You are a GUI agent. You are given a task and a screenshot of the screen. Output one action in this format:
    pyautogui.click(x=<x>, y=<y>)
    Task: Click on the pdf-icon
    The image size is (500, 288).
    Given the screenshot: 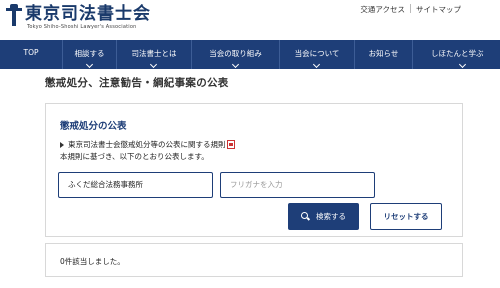 What is the action you would take?
    pyautogui.click(x=230, y=144)
    